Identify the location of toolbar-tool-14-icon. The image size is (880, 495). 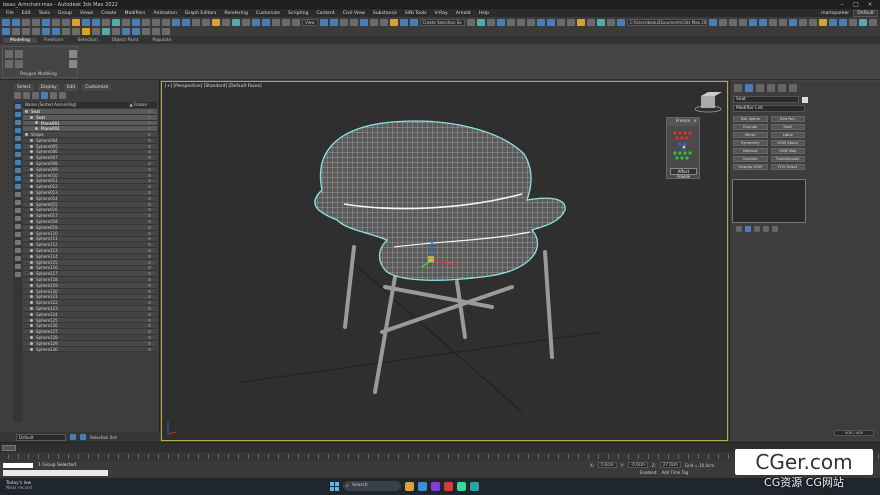
(146, 22).